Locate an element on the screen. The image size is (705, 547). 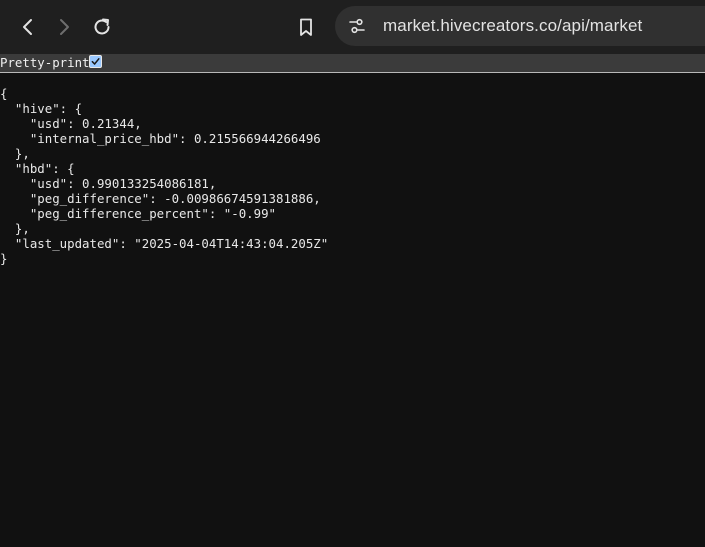
forward-button is located at coordinates (64, 27).